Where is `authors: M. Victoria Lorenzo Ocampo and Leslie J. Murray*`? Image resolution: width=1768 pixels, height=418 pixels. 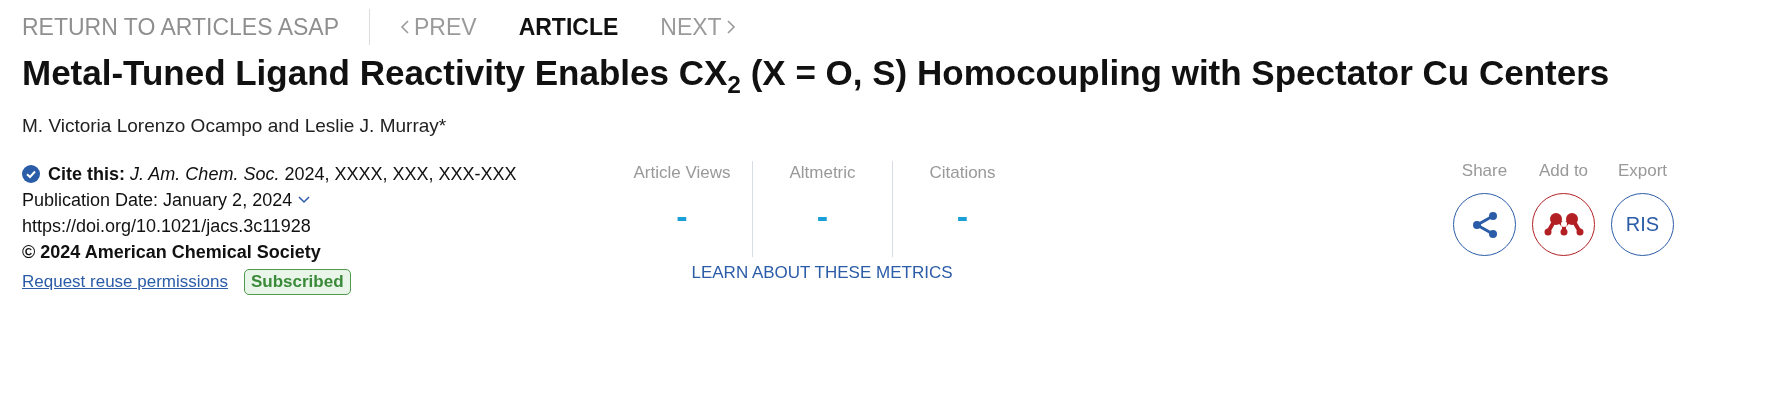
authors: M. Victoria Lorenzo Ocampo and Leslie J. Murray* is located at coordinates (235, 126).